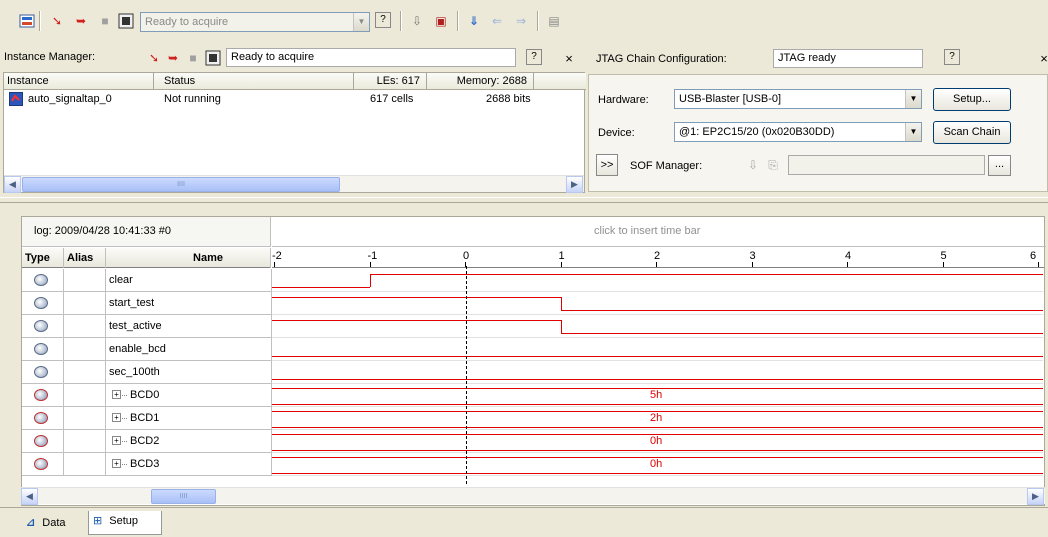 The image size is (1048, 537). Describe the element at coordinates (441, 21) in the screenshot. I see `open-log-icon: ▣` at that location.